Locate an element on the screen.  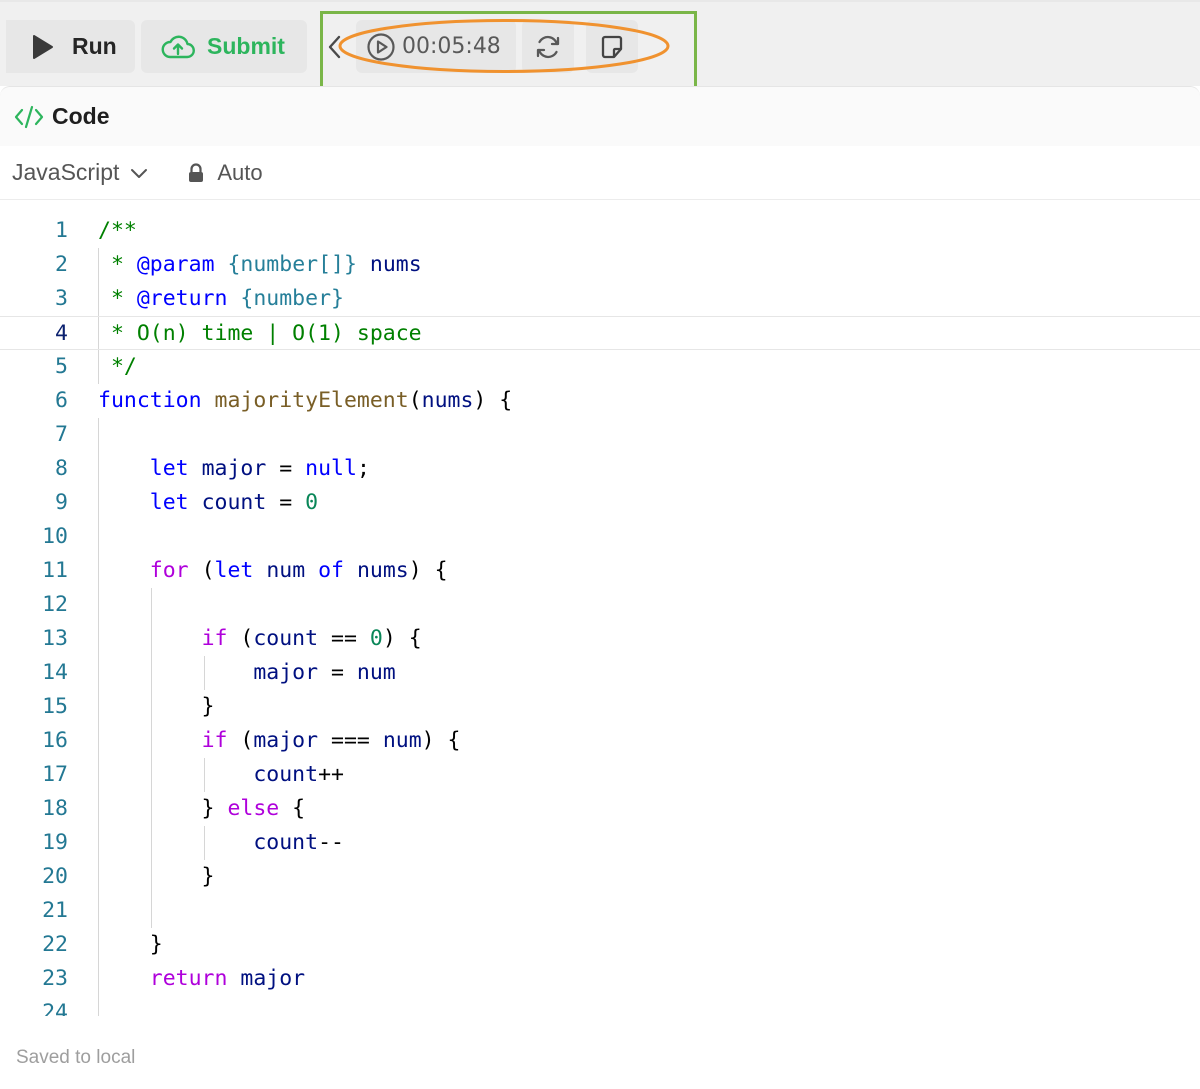
code-line: 11 for (let num of nums) { is located at coordinates (600, 571).